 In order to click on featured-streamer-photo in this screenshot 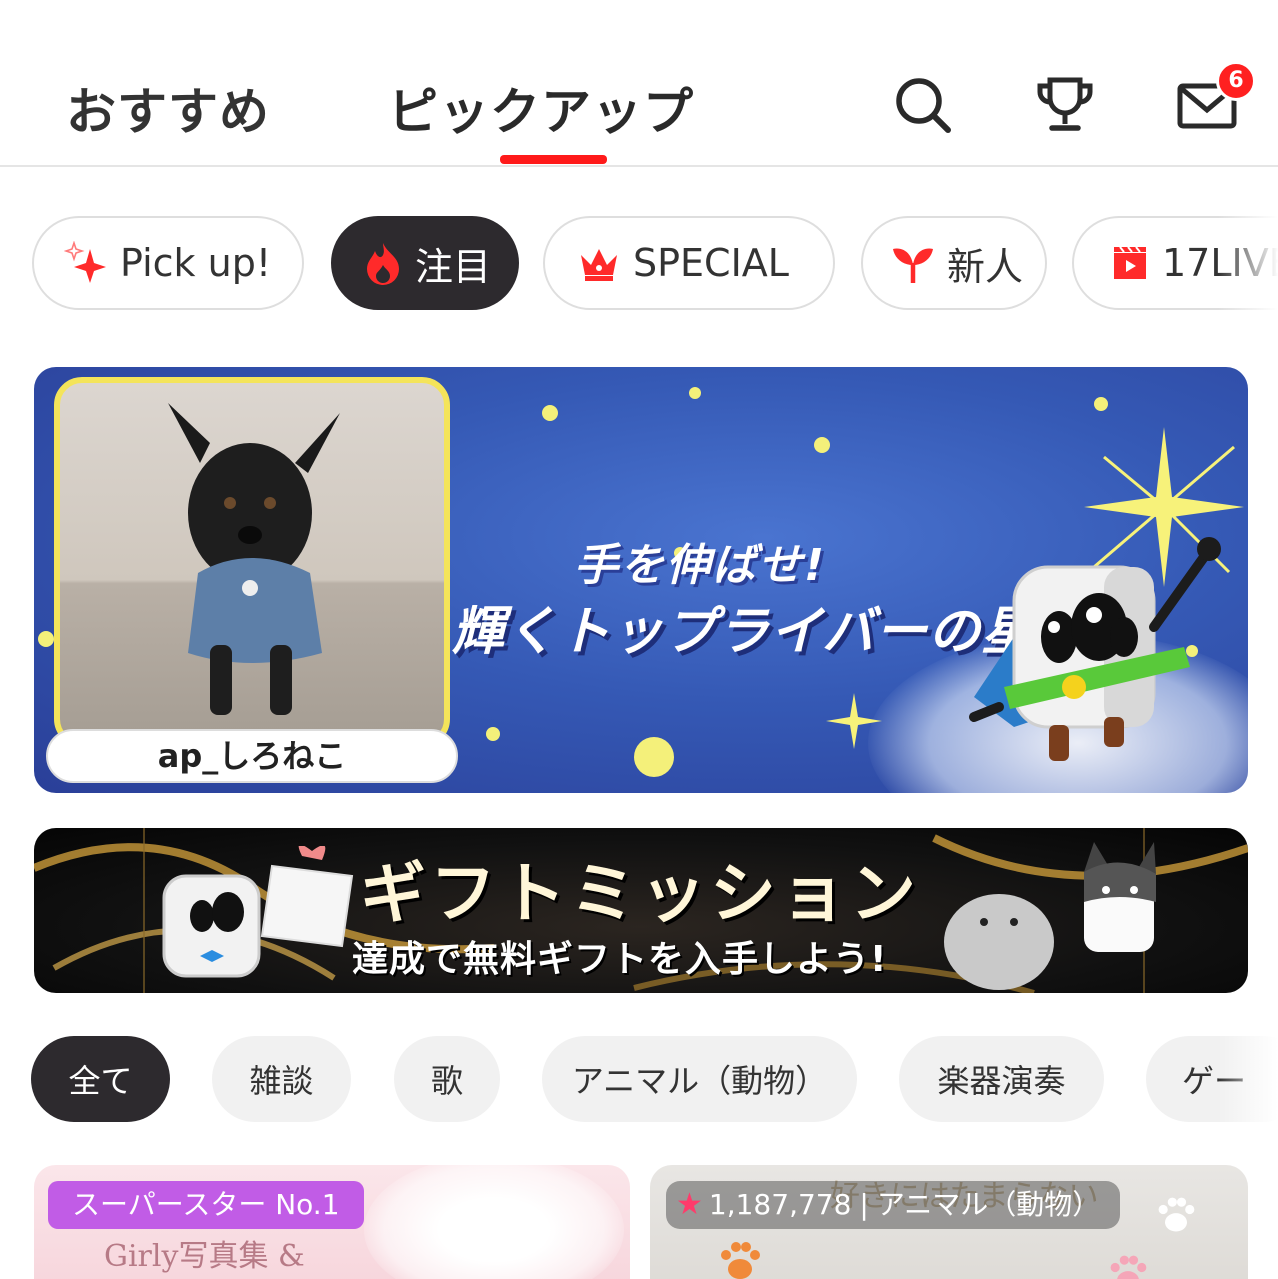, I will do `click(252, 562)`.